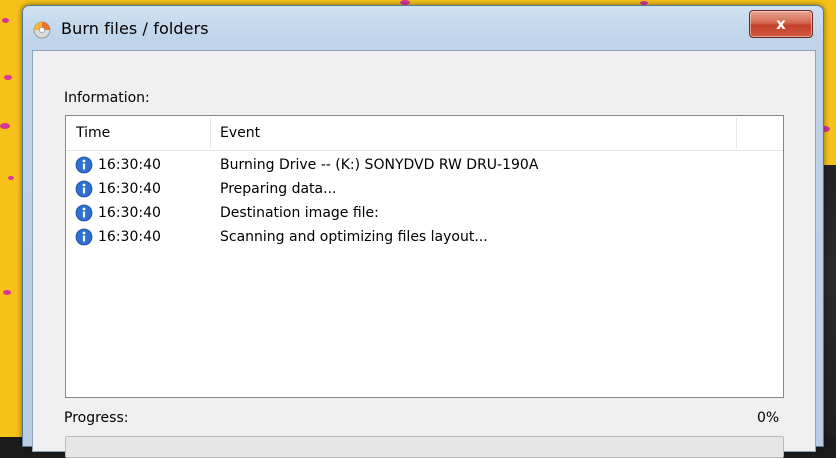  I want to click on close-icon: x, so click(781, 24).